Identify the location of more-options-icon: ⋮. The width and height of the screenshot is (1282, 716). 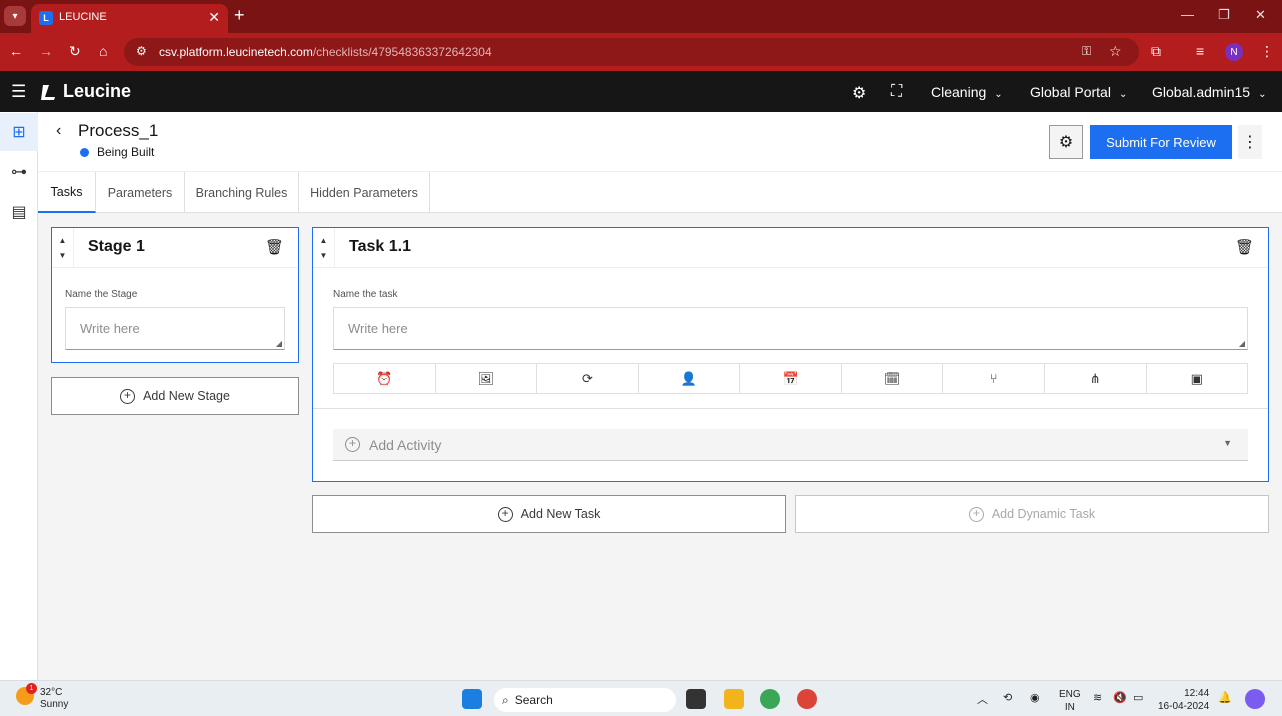
(1250, 142).